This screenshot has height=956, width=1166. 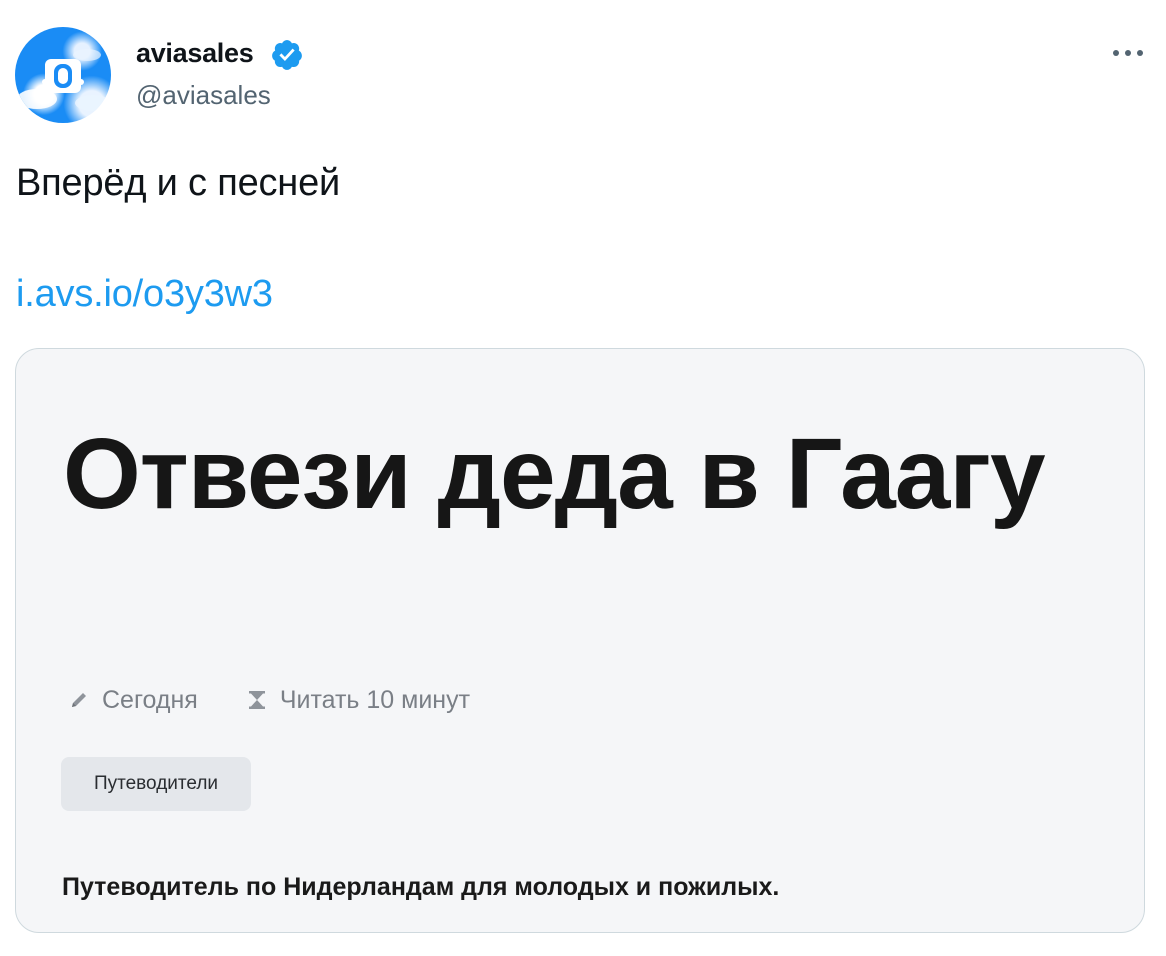 What do you see at coordinates (256, 700) in the screenshot?
I see `hourglass-icon` at bounding box center [256, 700].